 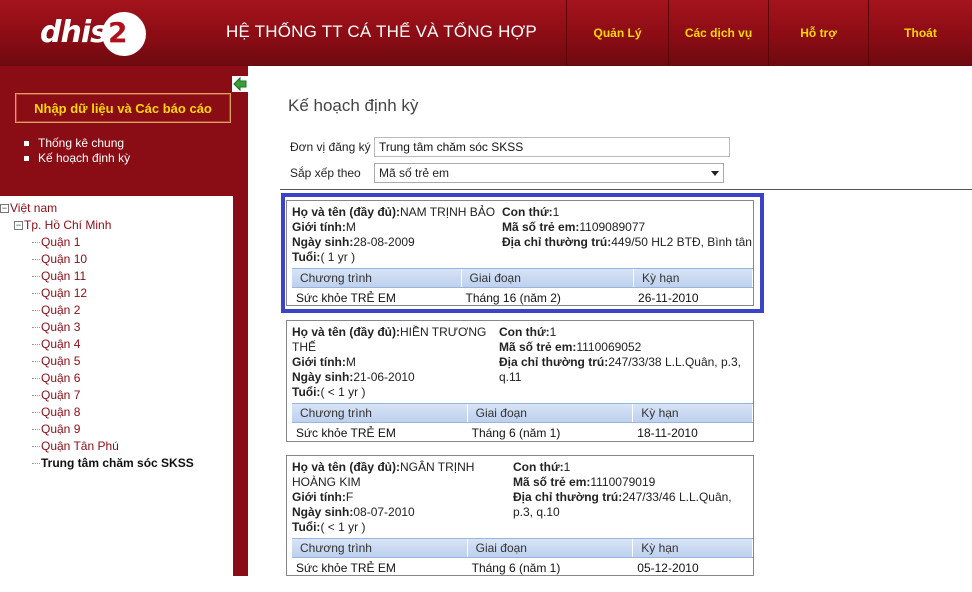 What do you see at coordinates (60, 310) in the screenshot?
I see `tree-node-label: Quận 2` at bounding box center [60, 310].